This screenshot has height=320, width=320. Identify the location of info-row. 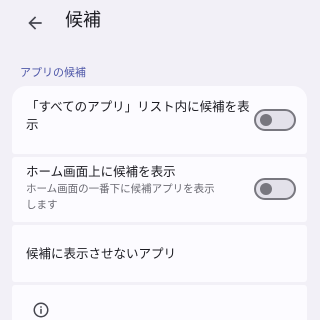
(159, 302).